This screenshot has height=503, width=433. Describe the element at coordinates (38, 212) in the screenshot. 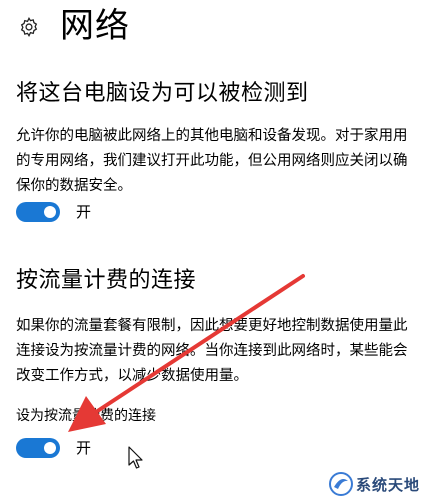

I see `discoverable-toggle` at that location.